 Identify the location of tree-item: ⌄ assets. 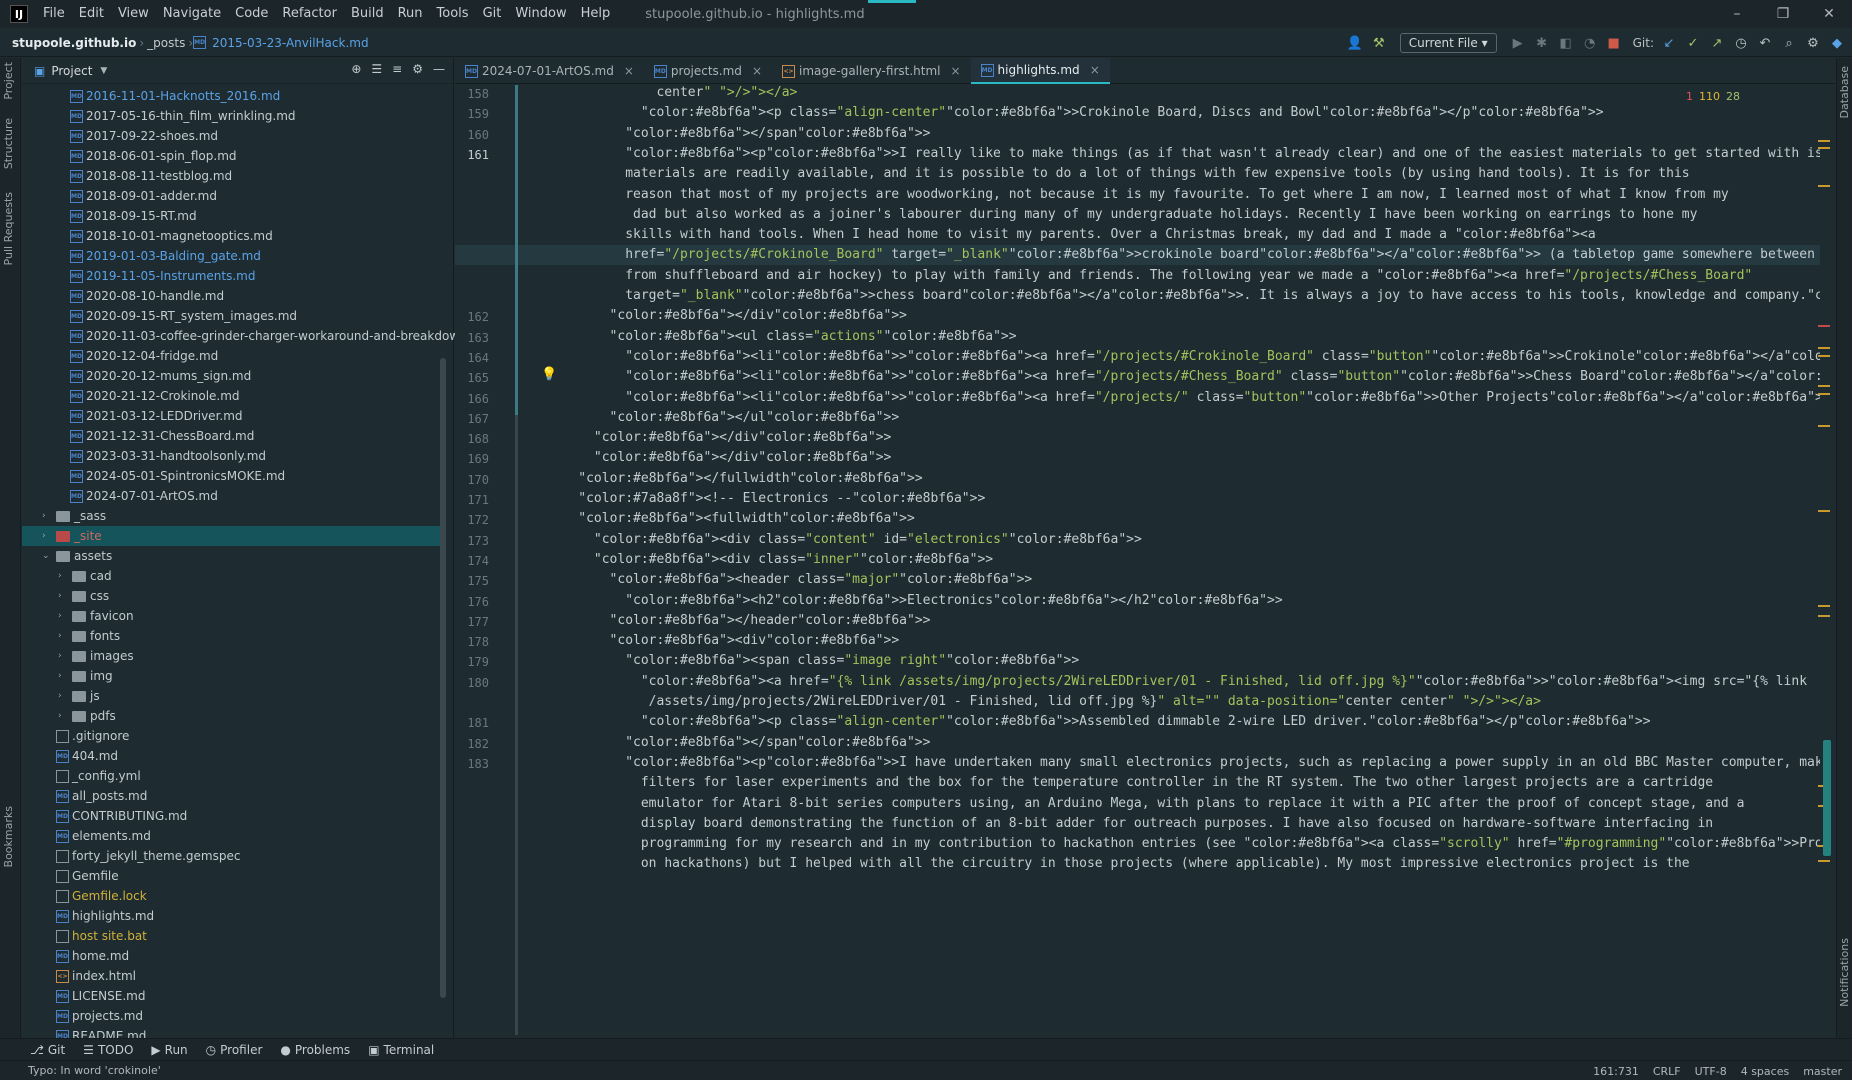
(232, 556).